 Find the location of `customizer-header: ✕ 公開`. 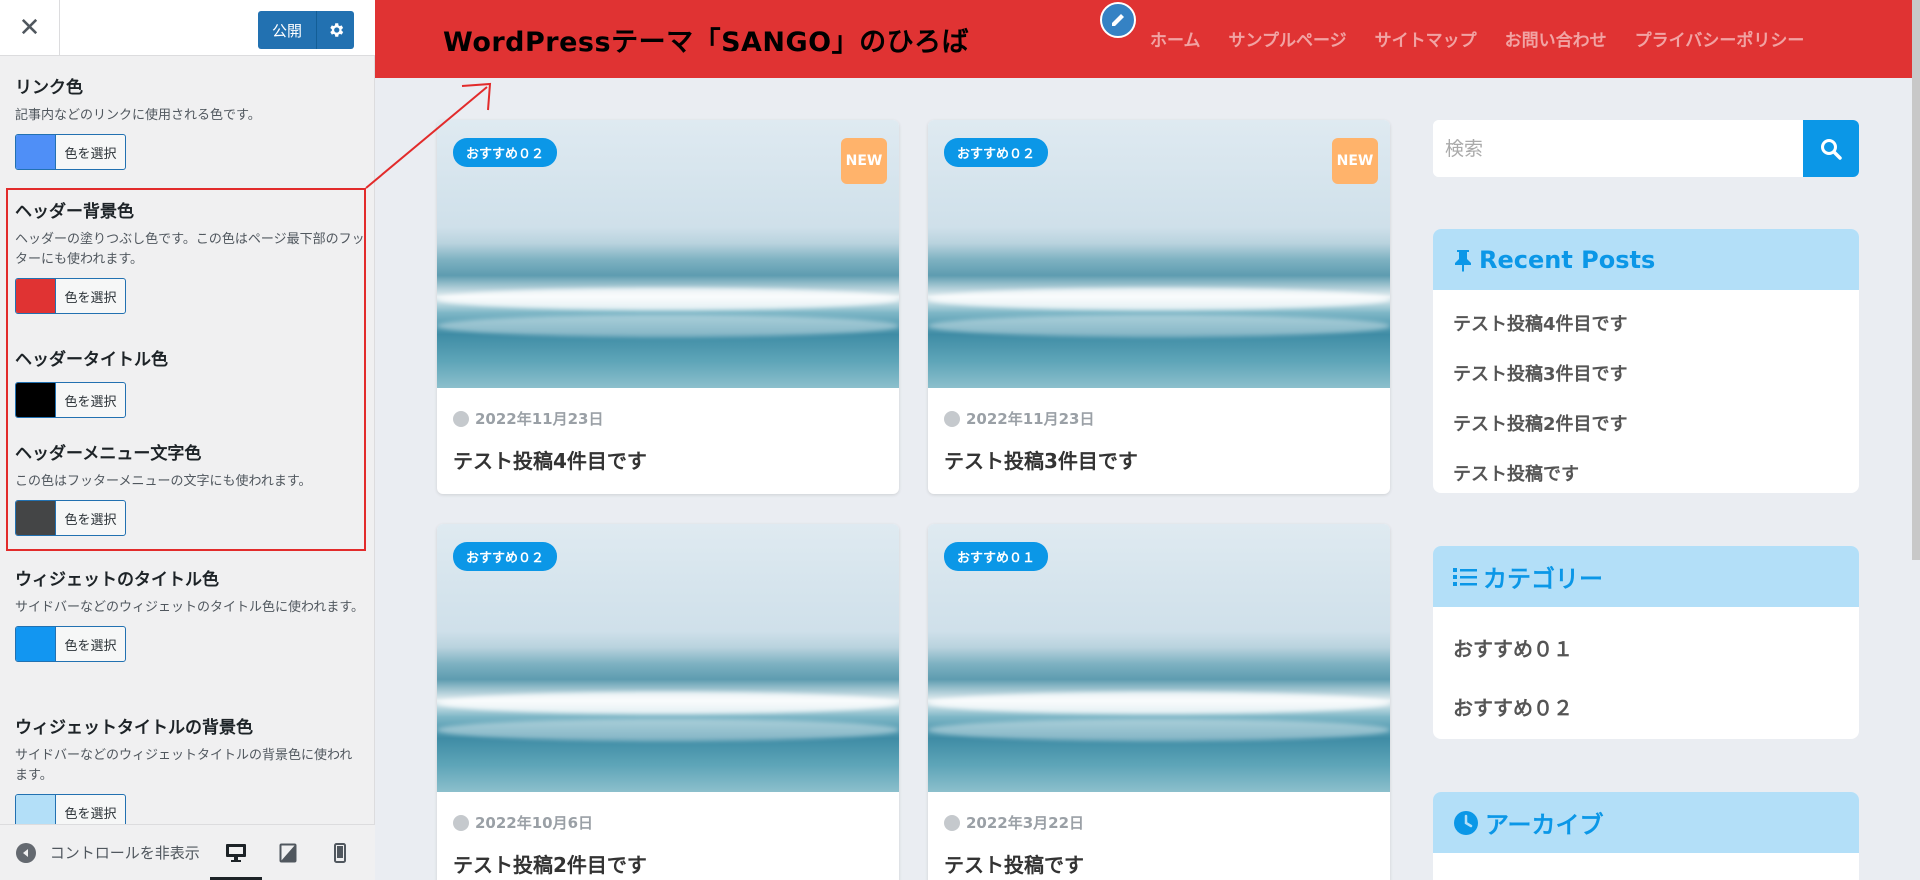

customizer-header: ✕ 公開 is located at coordinates (187, 28).